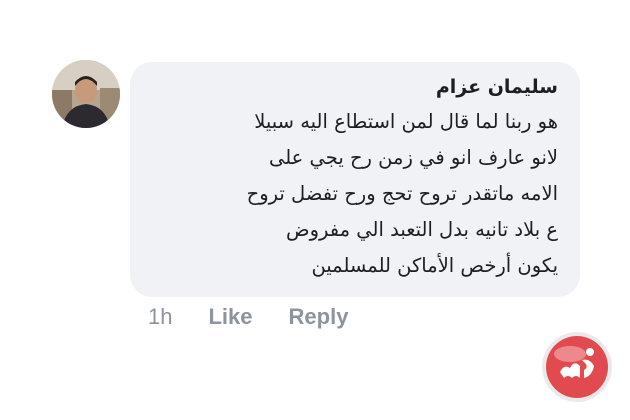 This screenshot has width=630, height=420. I want to click on reply-button: Reply, so click(319, 317).